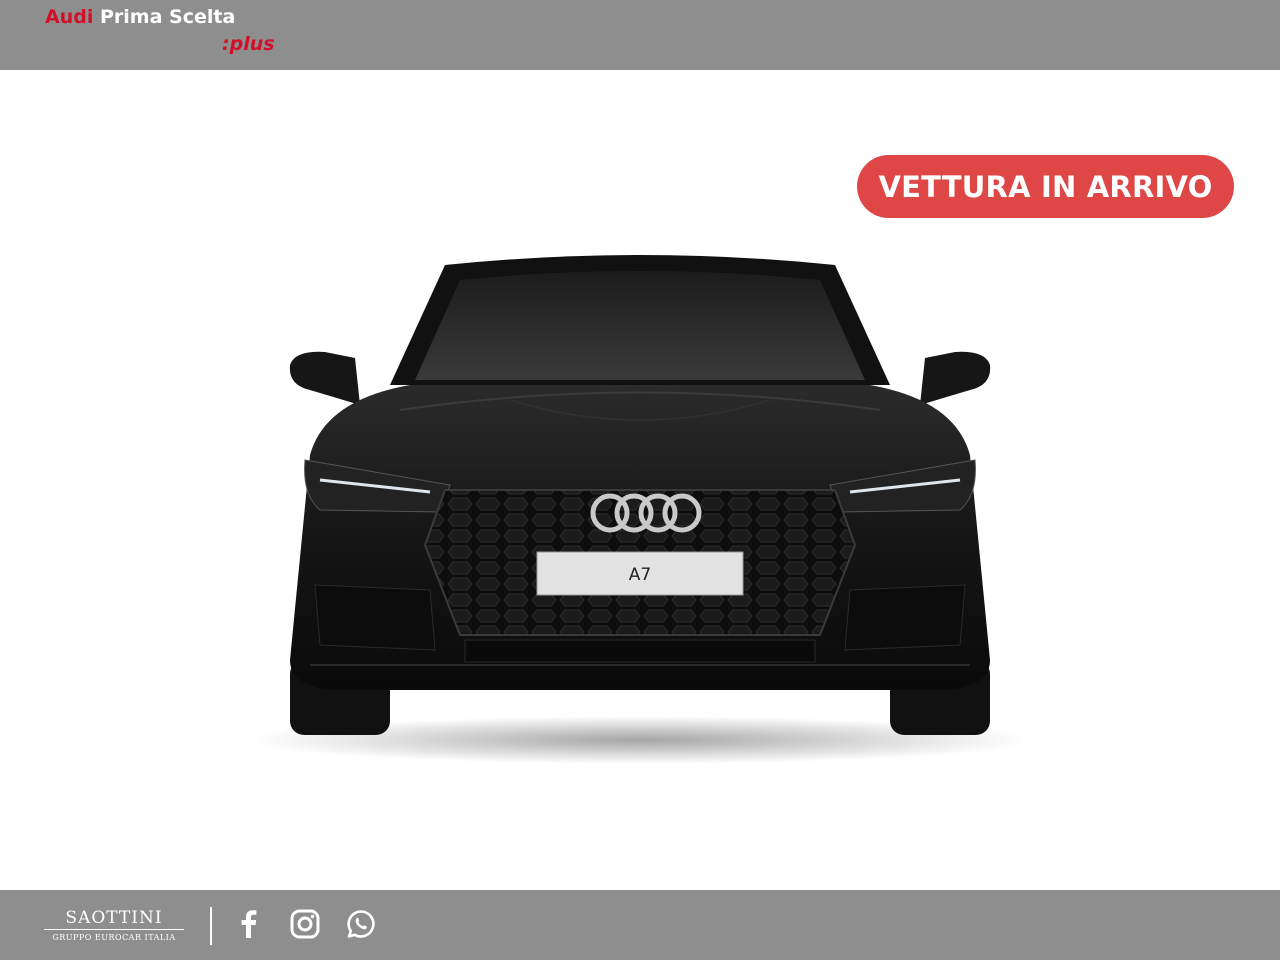  I want to click on dealer-name: SAOTTINI, so click(114, 920).